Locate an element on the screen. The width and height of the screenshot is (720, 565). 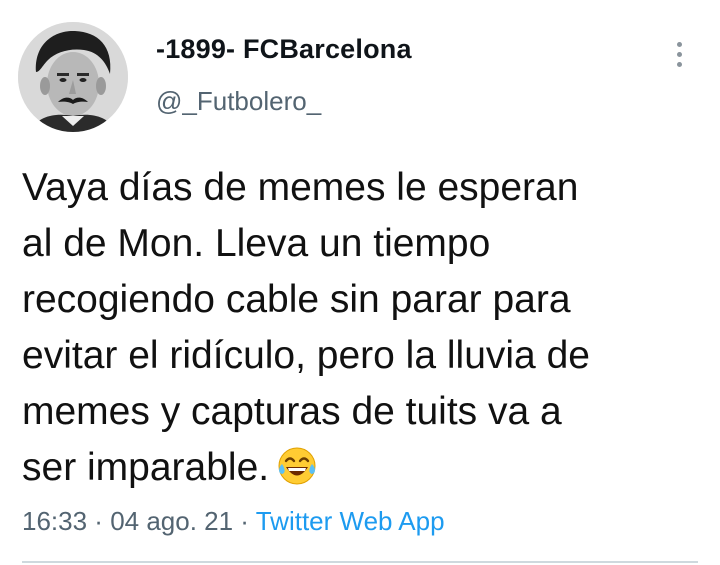
tweet-line: memes y capturas de tuits va a is located at coordinates (292, 411).